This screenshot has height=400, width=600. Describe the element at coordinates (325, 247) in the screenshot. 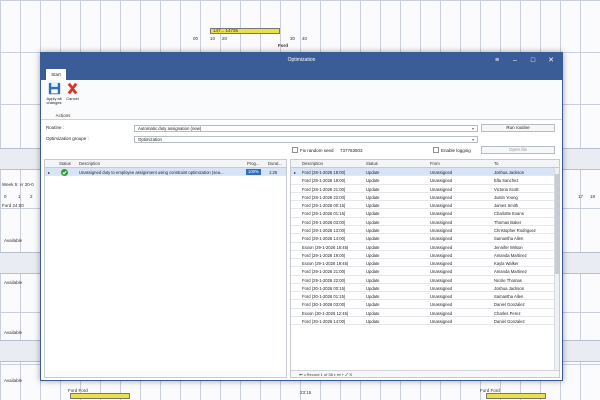

I see `cell-description: Exxon (29-1-2026 16:45)` at that location.